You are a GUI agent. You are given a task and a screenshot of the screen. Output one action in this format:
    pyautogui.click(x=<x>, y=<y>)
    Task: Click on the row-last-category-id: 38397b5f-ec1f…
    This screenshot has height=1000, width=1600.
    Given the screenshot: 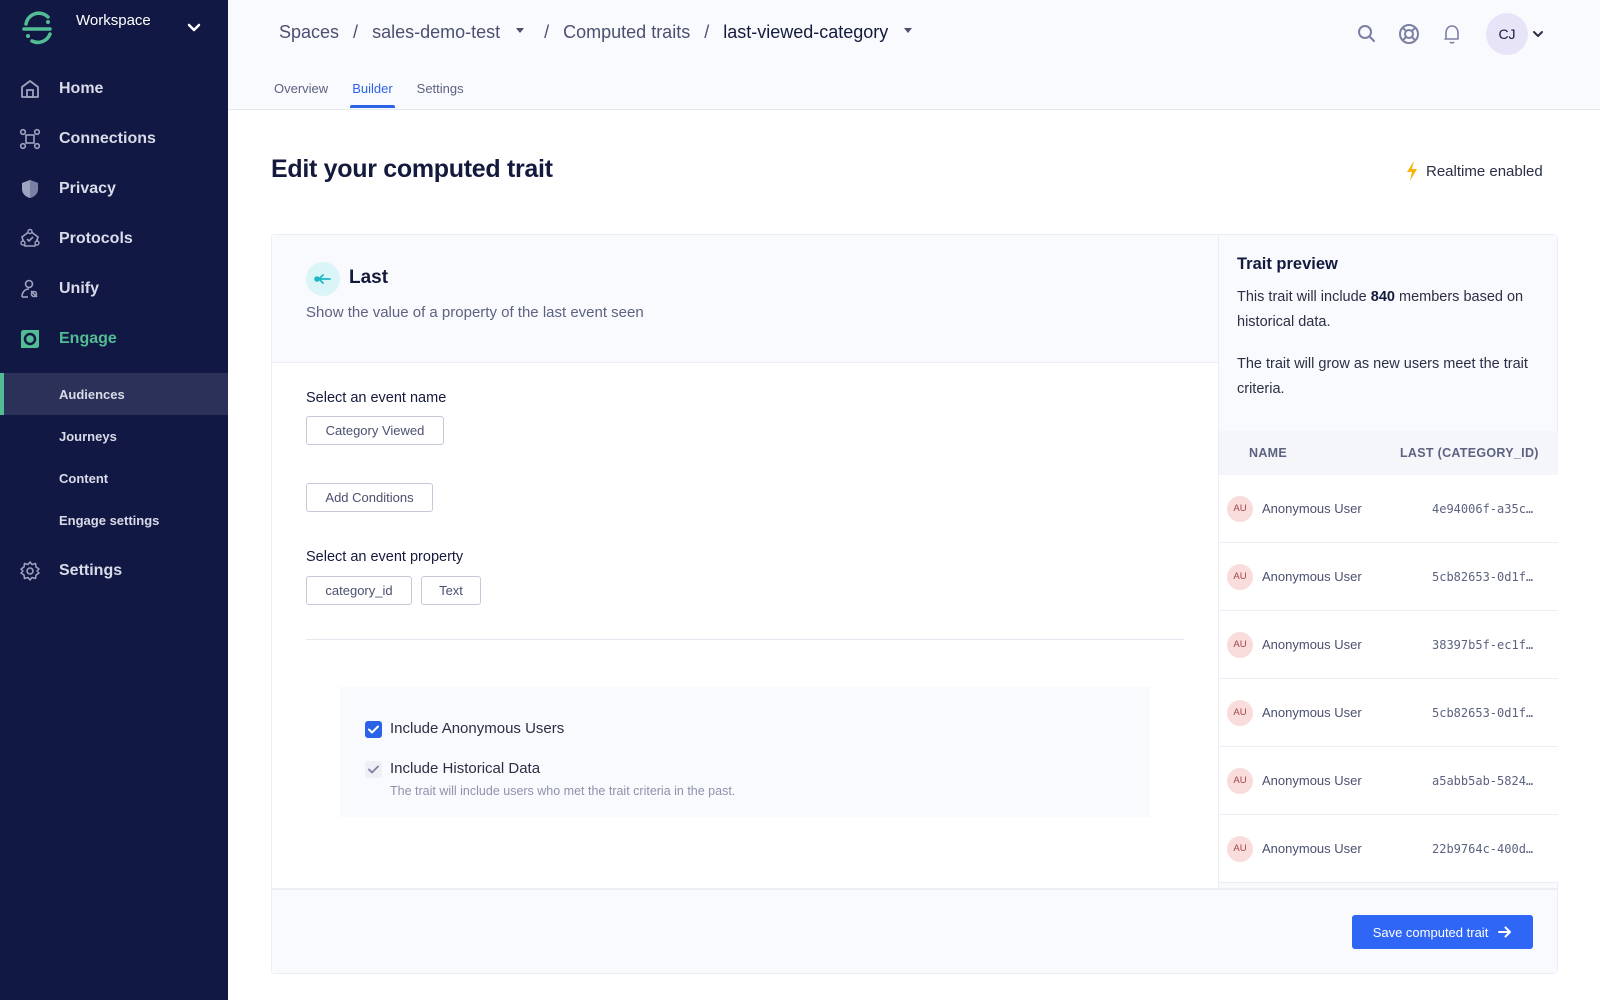 What is the action you would take?
    pyautogui.click(x=1483, y=644)
    